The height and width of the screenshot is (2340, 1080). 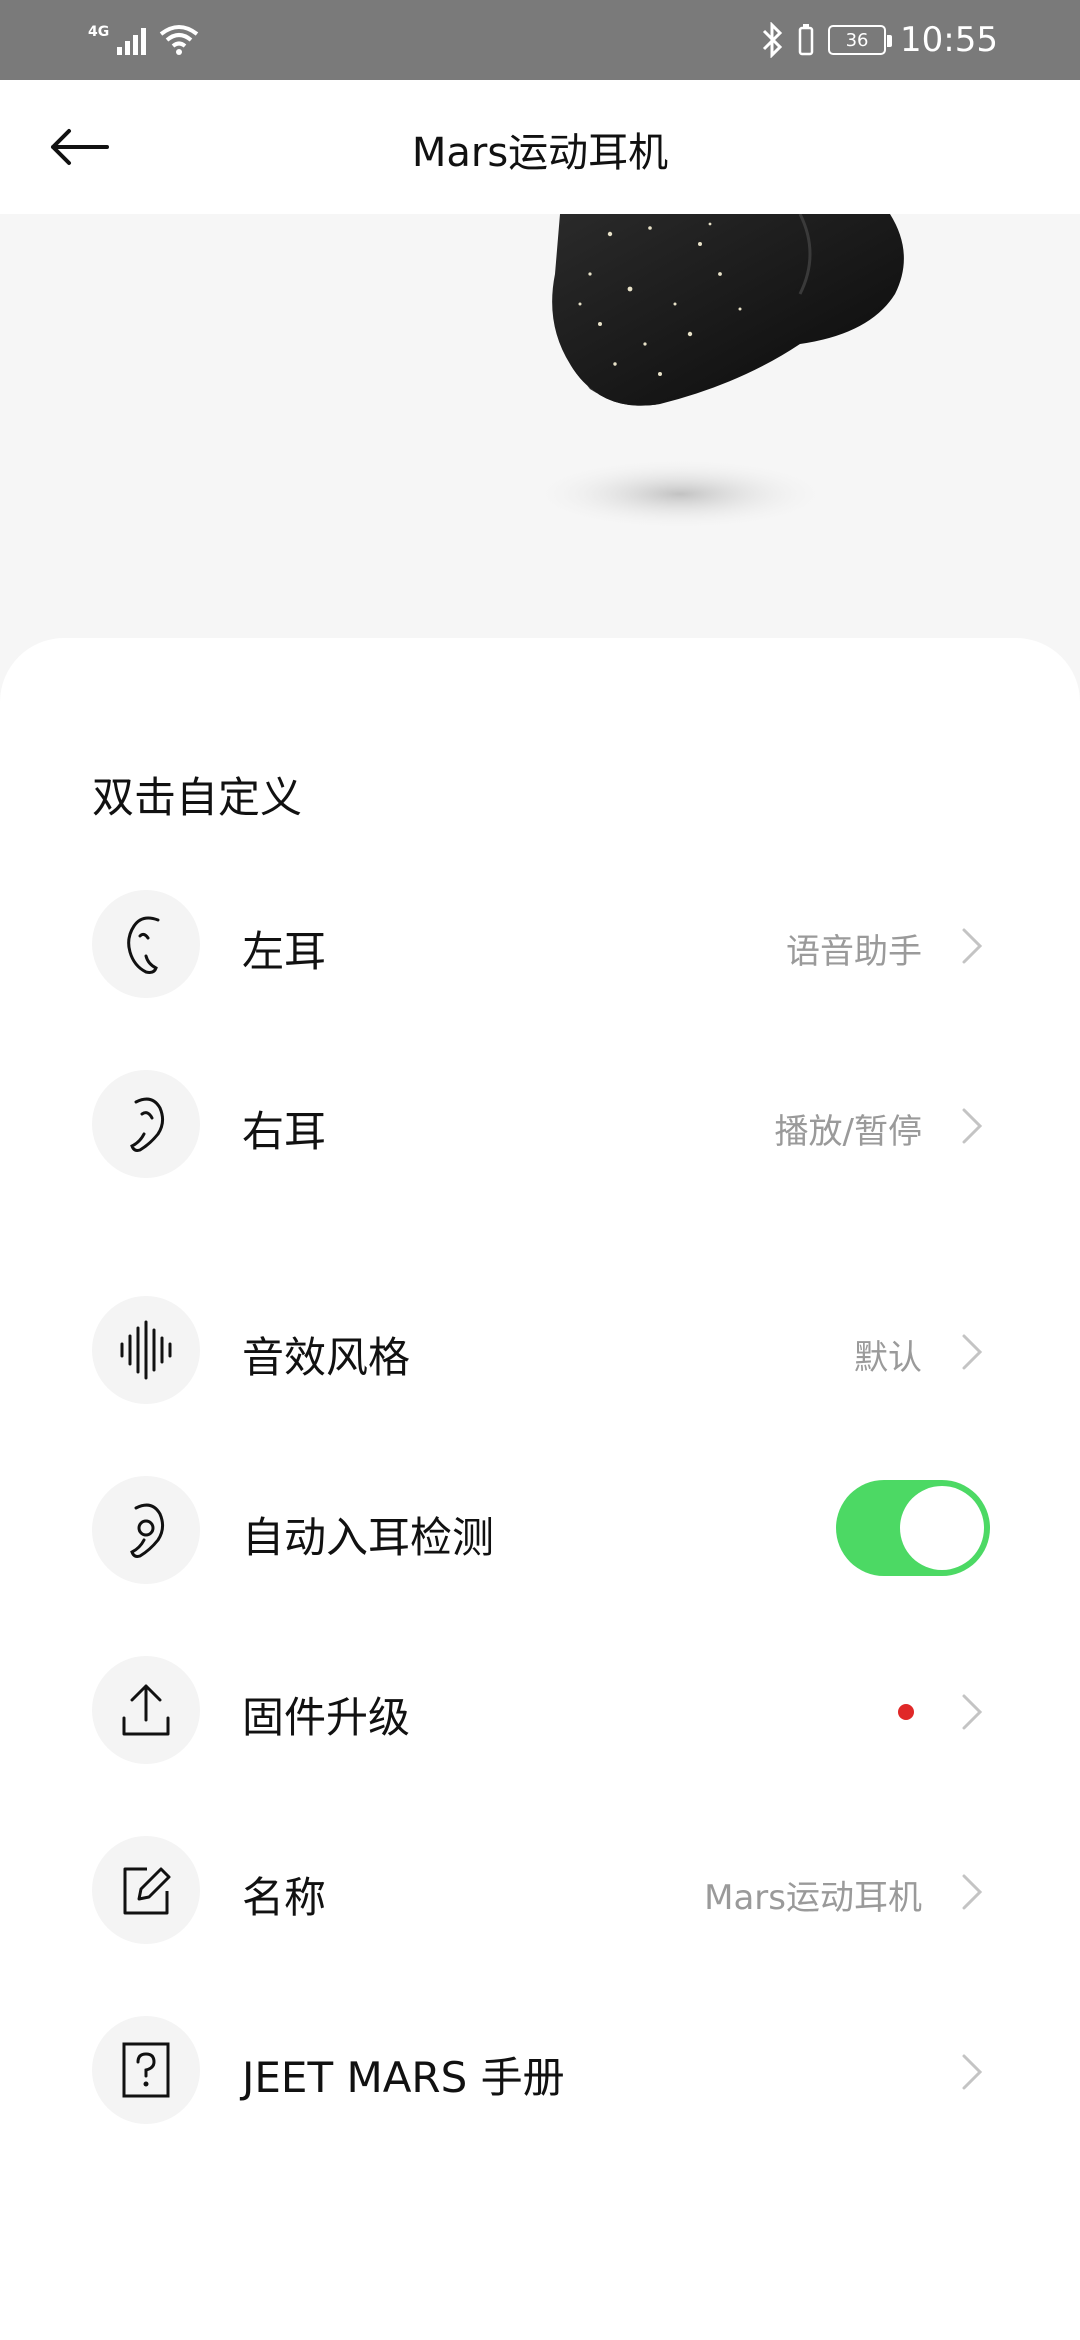 What do you see at coordinates (284, 1131) in the screenshot?
I see `right-ear-label: 右耳` at bounding box center [284, 1131].